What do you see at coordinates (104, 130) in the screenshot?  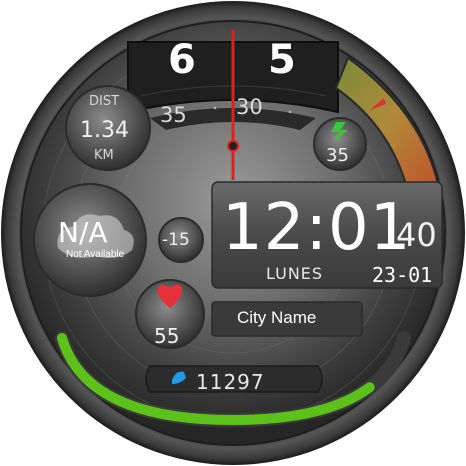 I see `distance-value: 1.34` at bounding box center [104, 130].